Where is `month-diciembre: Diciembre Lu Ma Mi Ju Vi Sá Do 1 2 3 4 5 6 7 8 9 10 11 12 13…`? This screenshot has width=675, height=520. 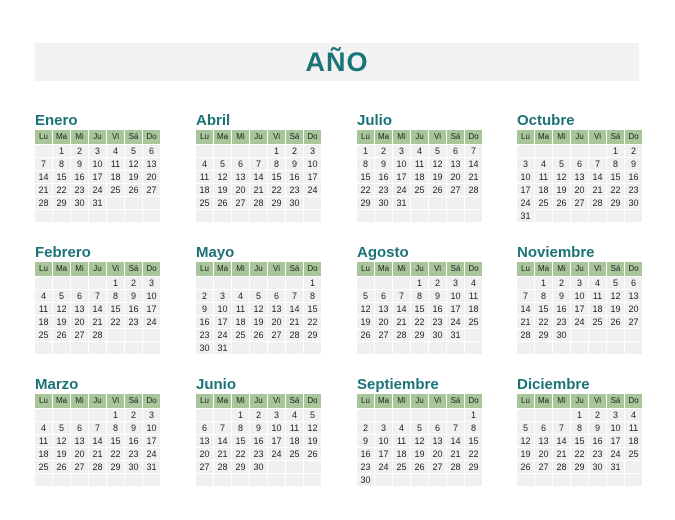 month-diciembre: Diciembre Lu Ma Mi Ju Vi Sá Do 1 2 3 4 5 6 7 8 9 10 11 12 13… is located at coordinates (579, 431).